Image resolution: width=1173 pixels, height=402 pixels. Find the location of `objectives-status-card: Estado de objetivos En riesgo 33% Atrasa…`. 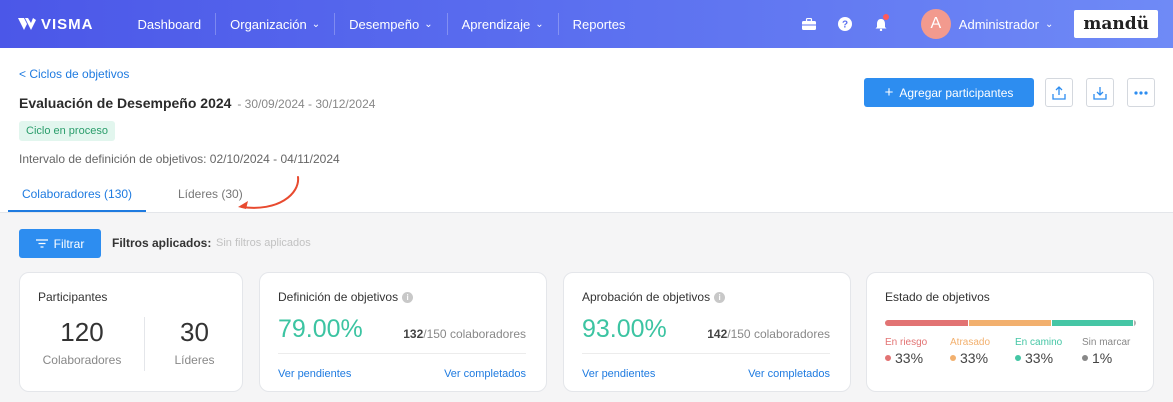

objectives-status-card: Estado de objetivos En riesgo 33% Atrasa… is located at coordinates (1010, 332).